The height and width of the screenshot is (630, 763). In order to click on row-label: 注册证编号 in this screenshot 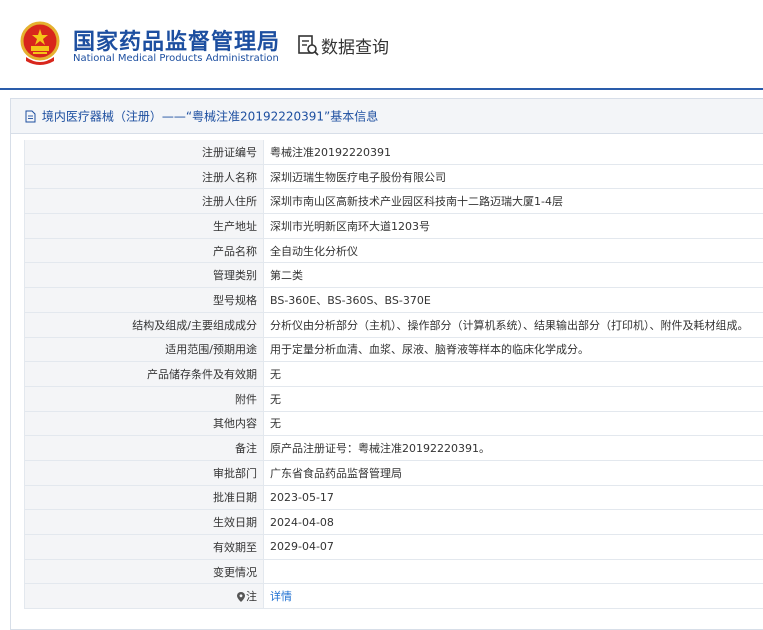, I will do `click(144, 152)`.